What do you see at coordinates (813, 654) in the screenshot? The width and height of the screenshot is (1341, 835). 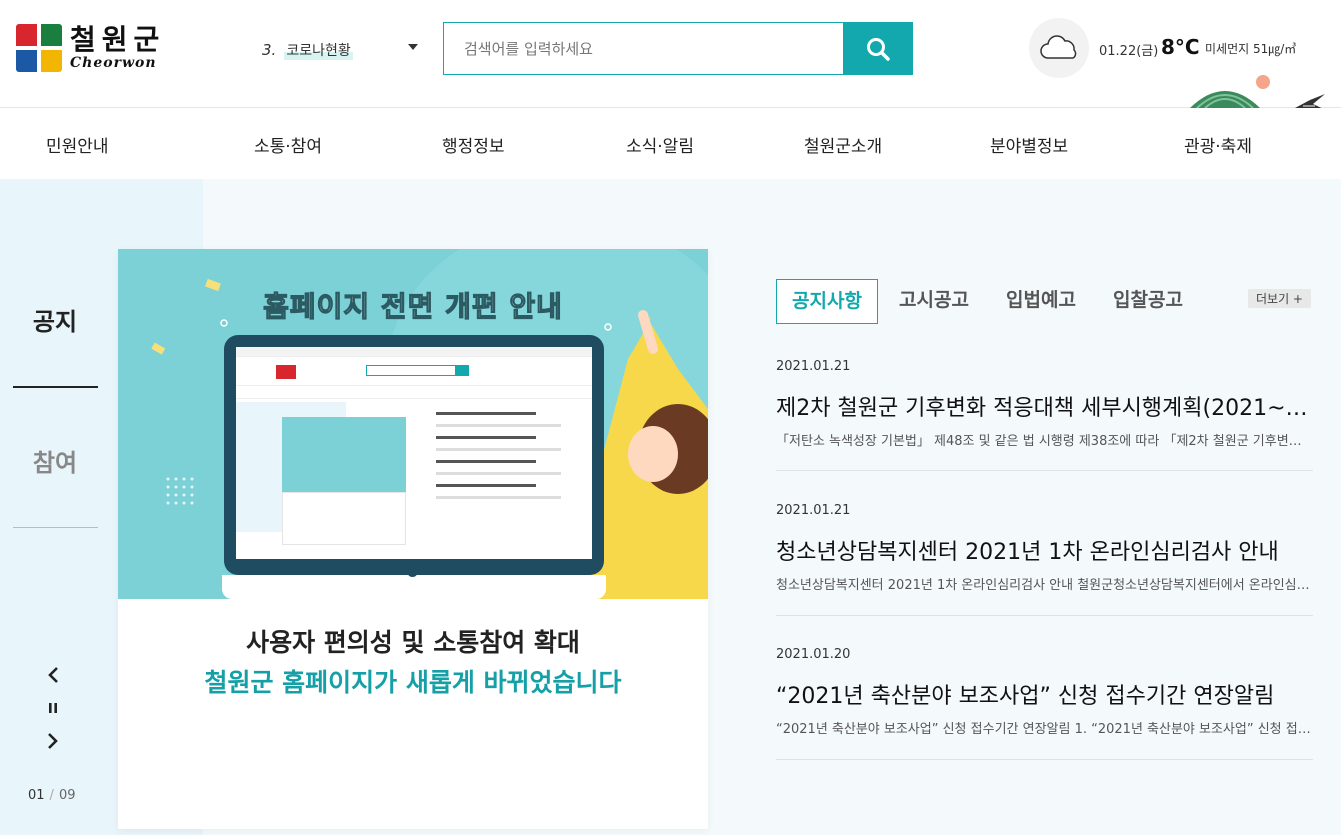 I see `notice-date: 2021.01.20` at bounding box center [813, 654].